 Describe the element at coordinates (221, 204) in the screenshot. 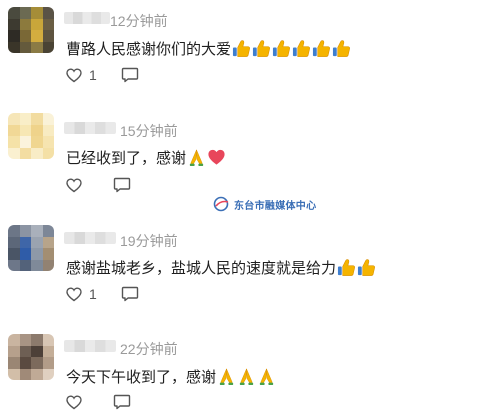

I see `media-center-logo-icon` at that location.